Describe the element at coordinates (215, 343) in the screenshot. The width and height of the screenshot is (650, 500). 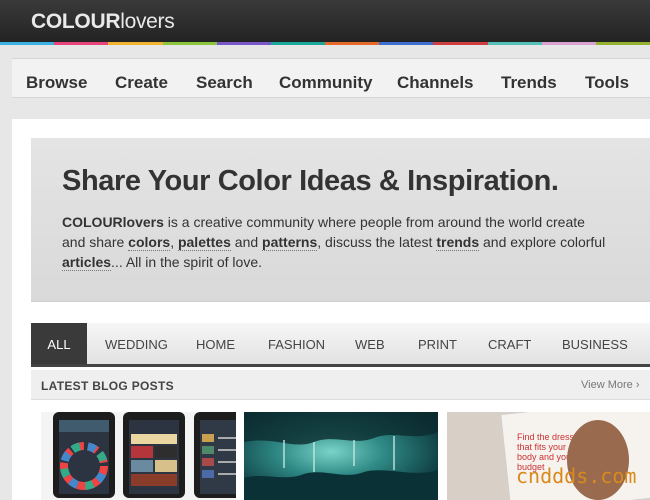
I see `tab-home: HOME` at that location.